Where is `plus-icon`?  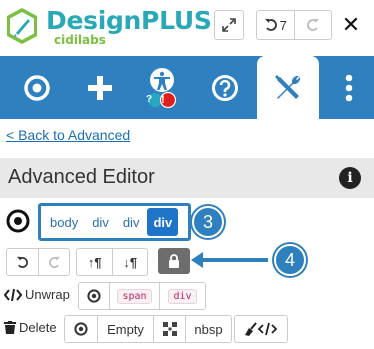
plus-icon is located at coordinates (100, 87).